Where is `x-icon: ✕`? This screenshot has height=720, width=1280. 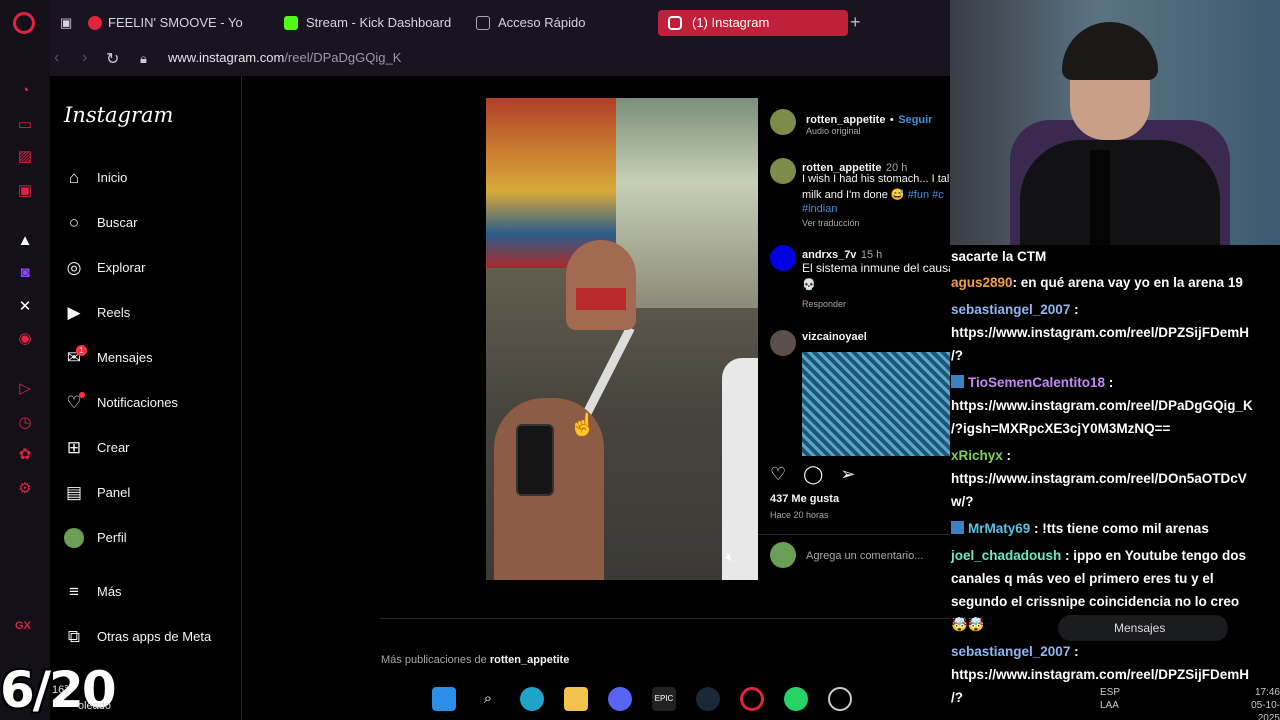 x-icon: ✕ is located at coordinates (25, 307).